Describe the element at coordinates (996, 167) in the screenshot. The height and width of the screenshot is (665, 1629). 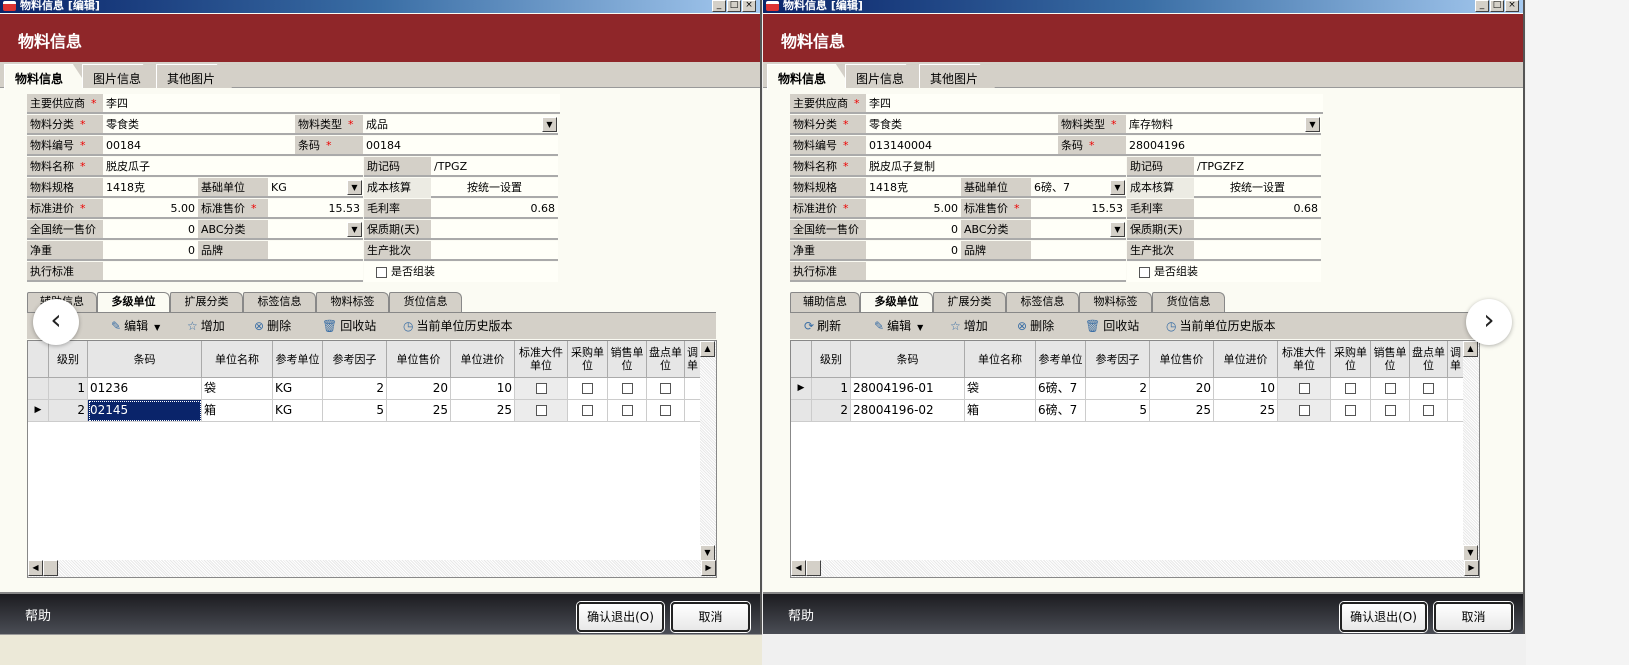
I see `name-field: 脱皮瓜子复制` at that location.